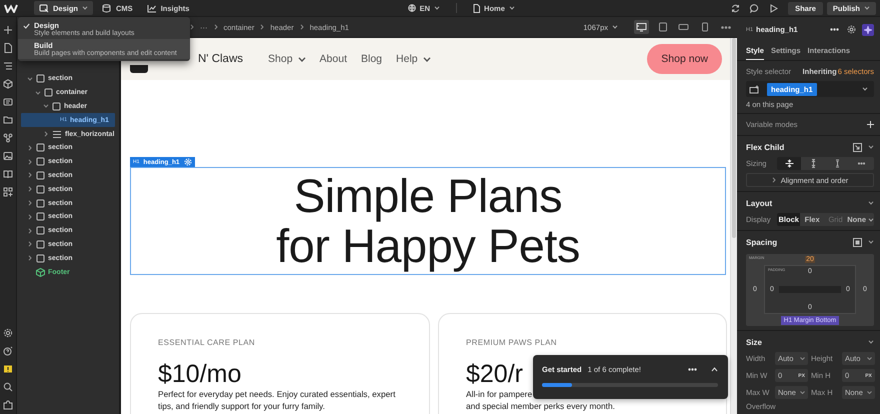 The image size is (880, 414). I want to click on chart-icon, so click(151, 8).